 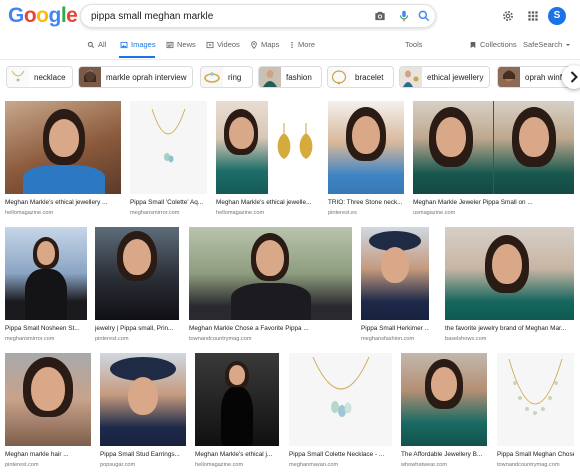 What do you see at coordinates (72, 15) in the screenshot?
I see `logo-letter: e` at bounding box center [72, 15].